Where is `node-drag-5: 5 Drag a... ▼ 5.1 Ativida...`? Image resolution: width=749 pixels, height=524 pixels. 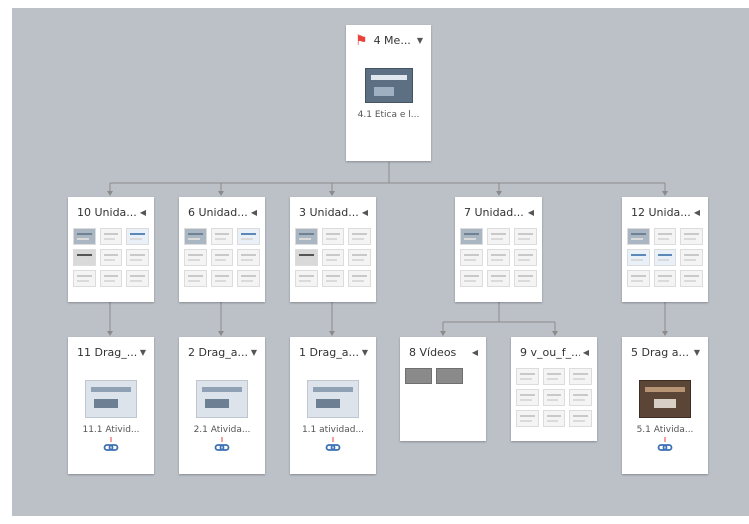
node-drag-5: 5 Drag a... ▼ 5.1 Ativida... is located at coordinates (665, 405).